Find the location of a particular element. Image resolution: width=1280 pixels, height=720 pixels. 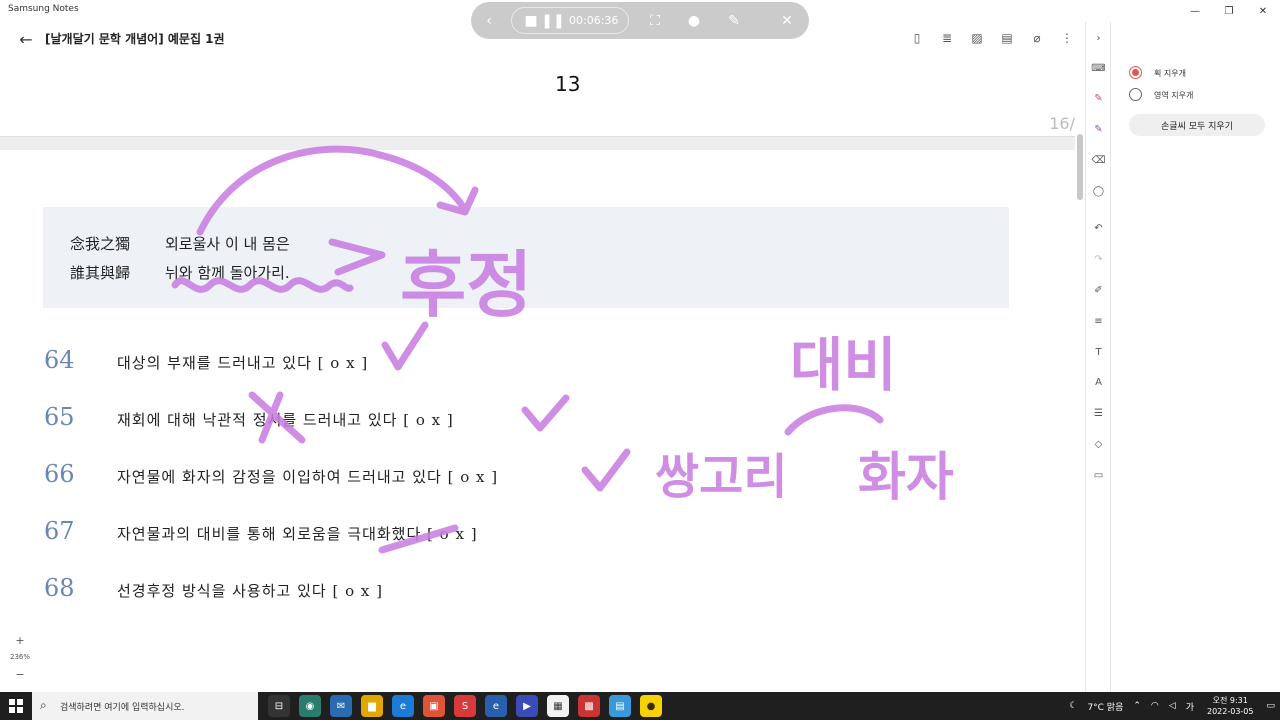

pen-tool-strip: › ⌨ ✎ ✎ ⌫ ◯ ↶ ↷ ✐ ≡ T A ☰ ◇ ▭ is located at coordinates (1097, 357).